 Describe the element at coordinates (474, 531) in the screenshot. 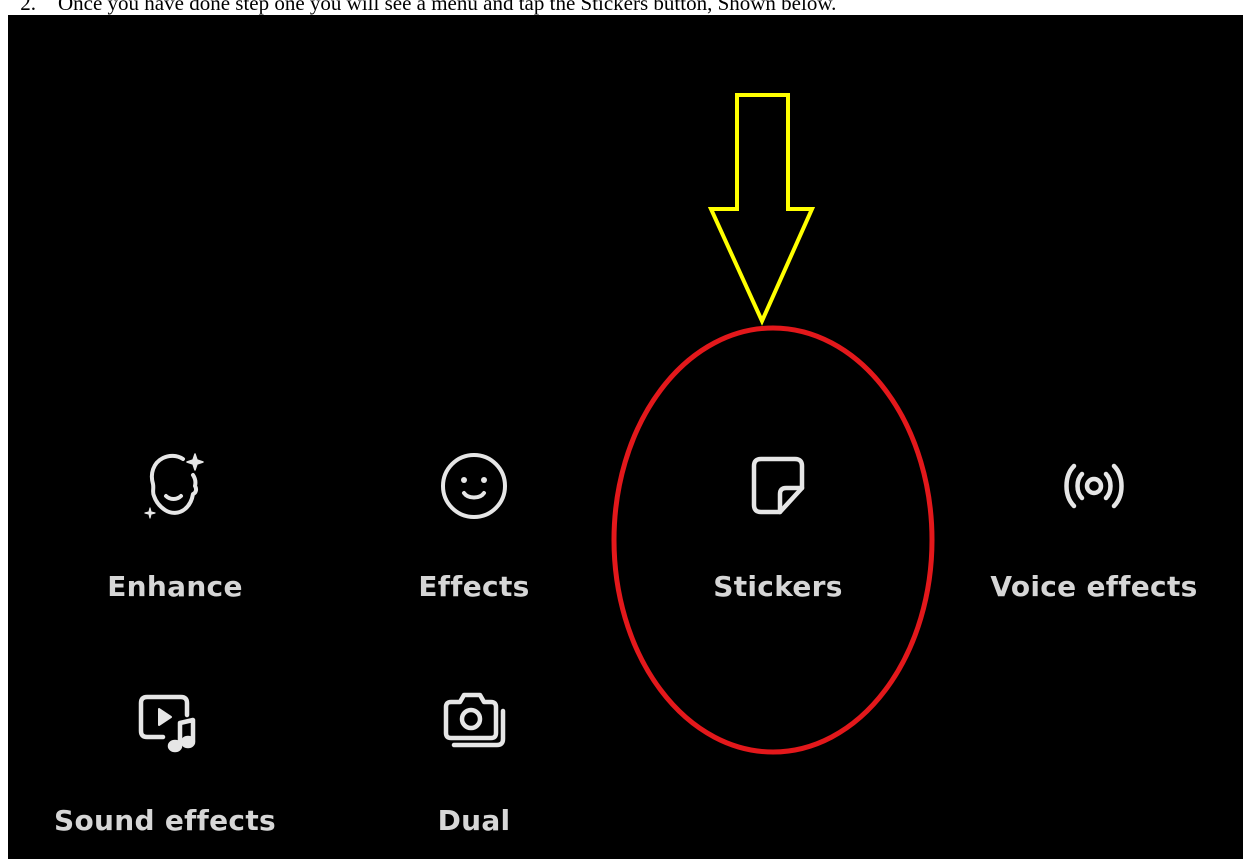

I see `effects-button: Effects` at that location.